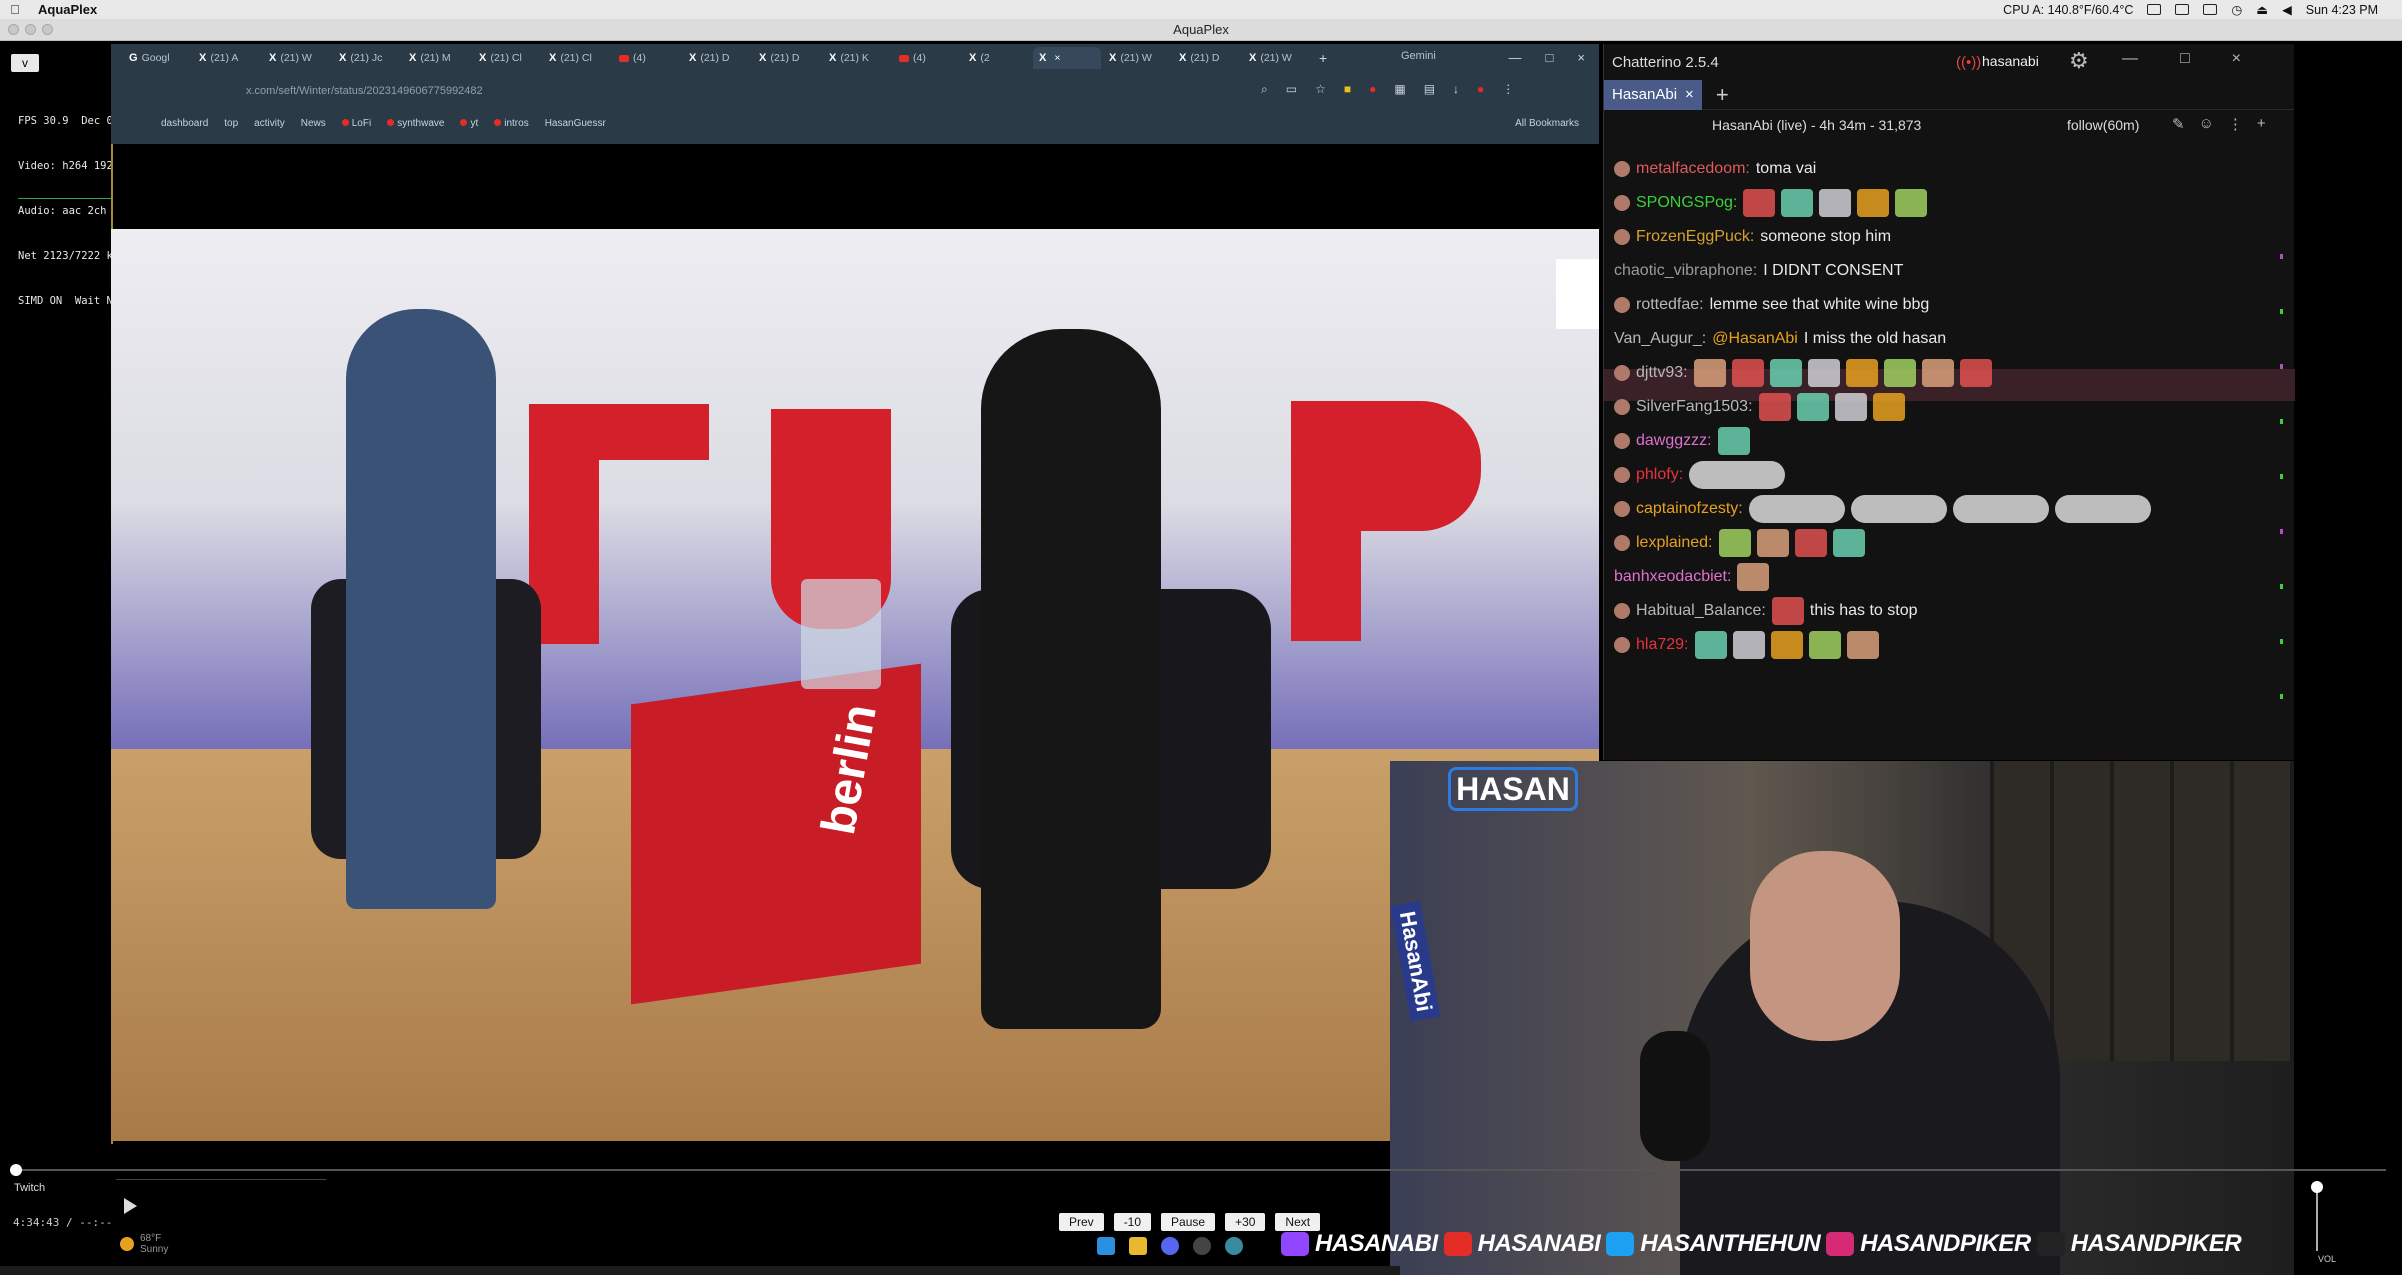 This screenshot has height=1275, width=2402. I want to click on volume-knob, so click(2317, 1187).